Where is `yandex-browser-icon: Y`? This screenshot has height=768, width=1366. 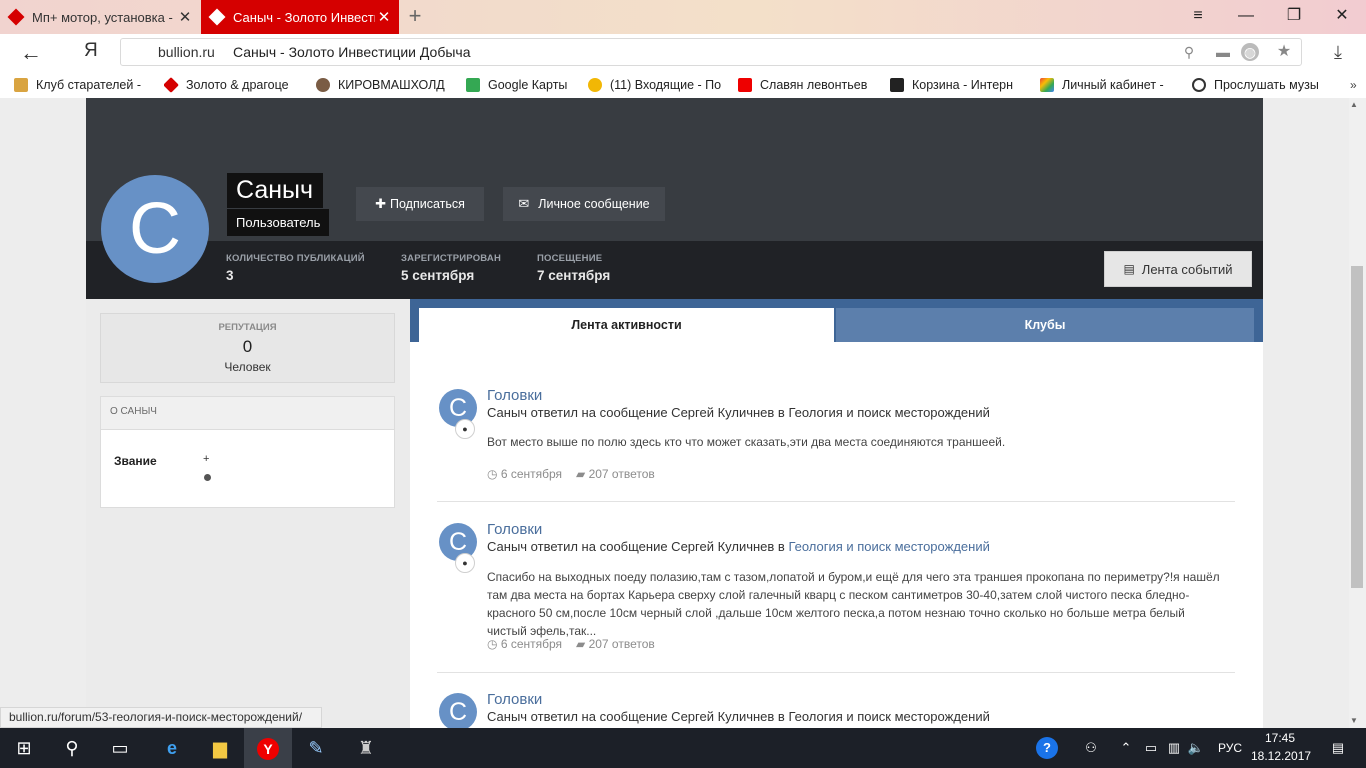 yandex-browser-icon: Y is located at coordinates (268, 748).